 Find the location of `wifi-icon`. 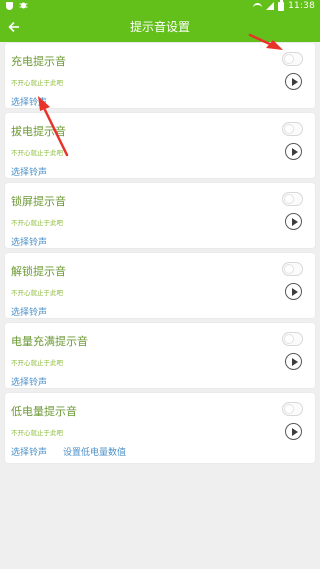

wifi-icon is located at coordinates (258, 6).